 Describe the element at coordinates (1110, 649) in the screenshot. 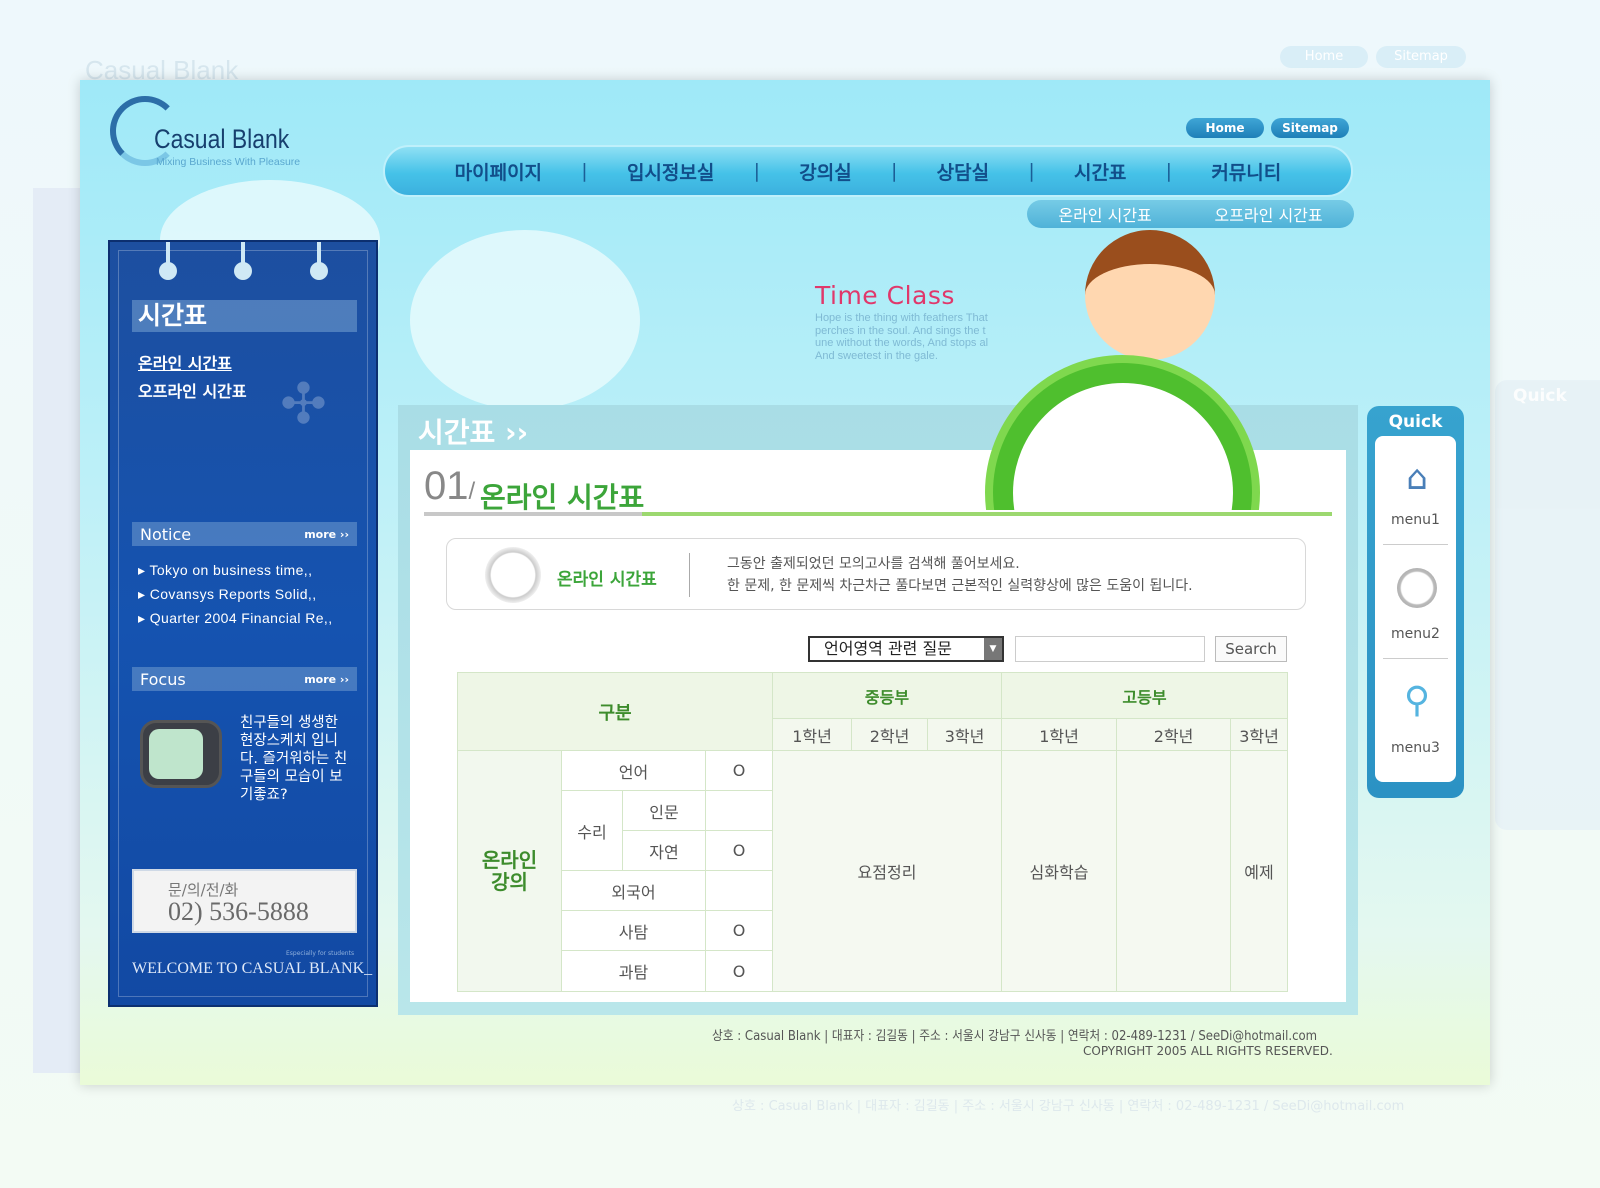

I see `search-input` at that location.